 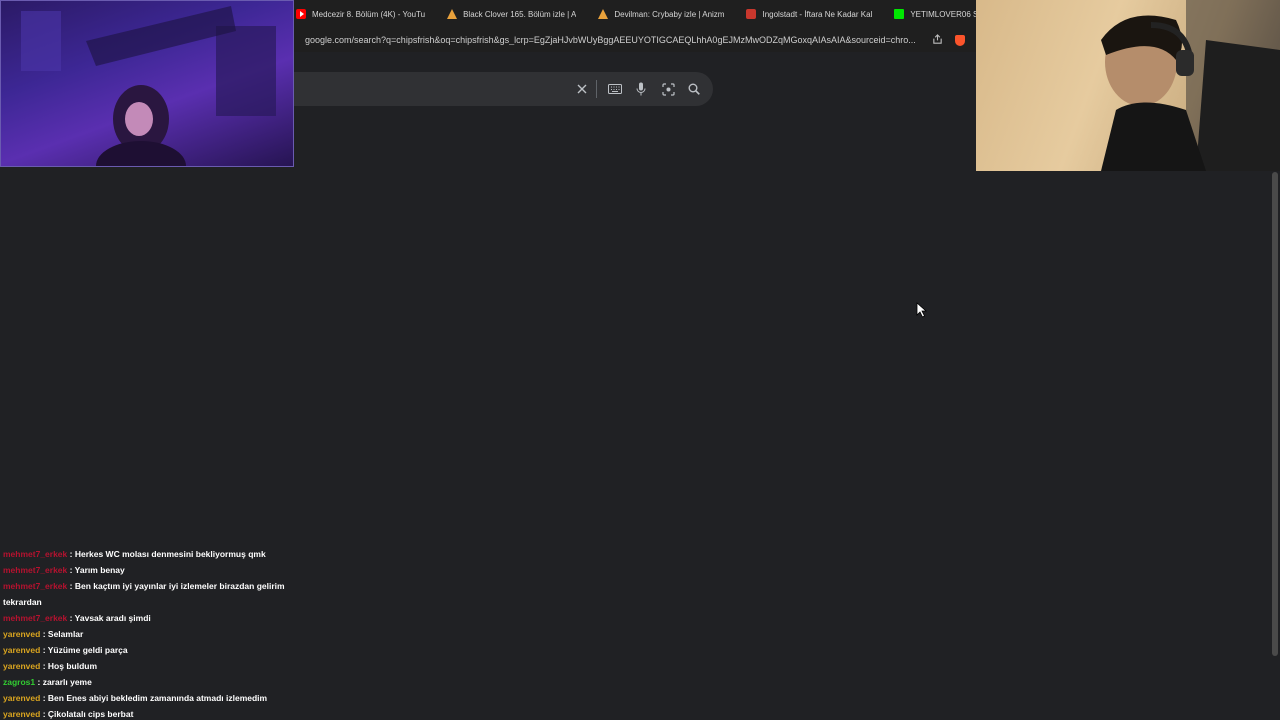 I want to click on iftar-icon, so click(x=751, y=14).